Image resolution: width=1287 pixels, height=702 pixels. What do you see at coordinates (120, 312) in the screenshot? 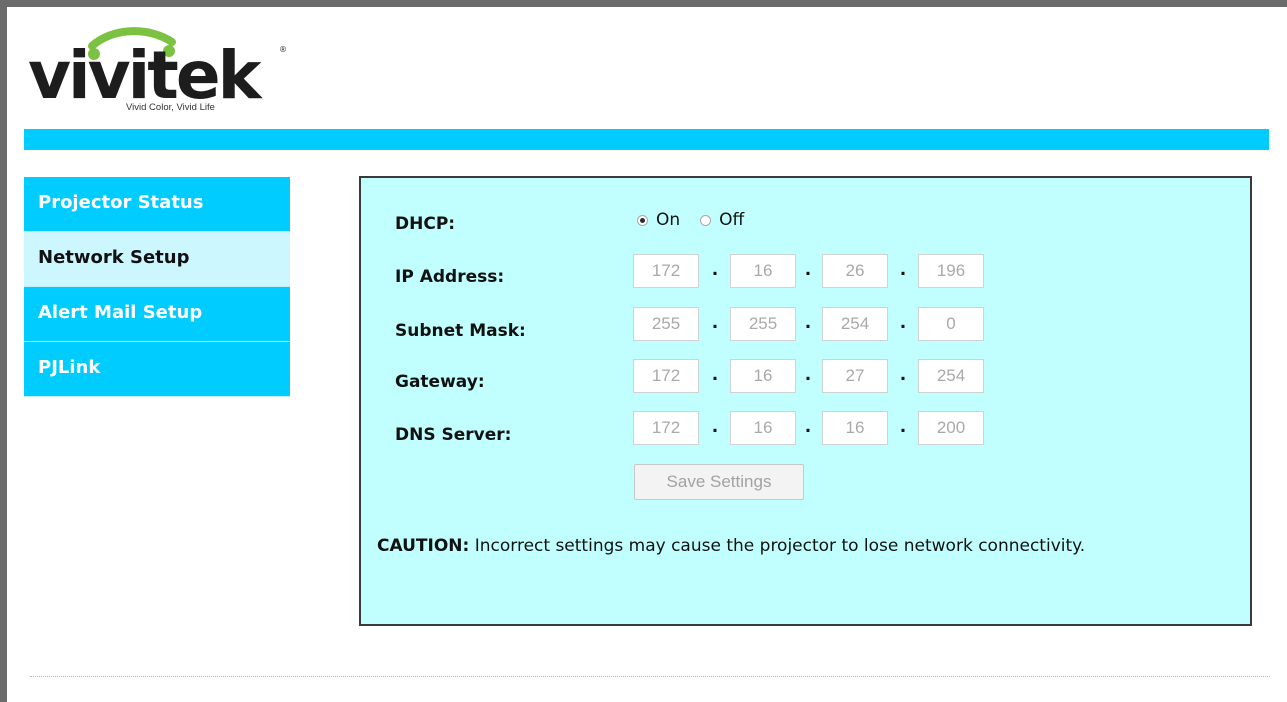
I see `sidebar-item-label: Alert Mail Setup` at bounding box center [120, 312].